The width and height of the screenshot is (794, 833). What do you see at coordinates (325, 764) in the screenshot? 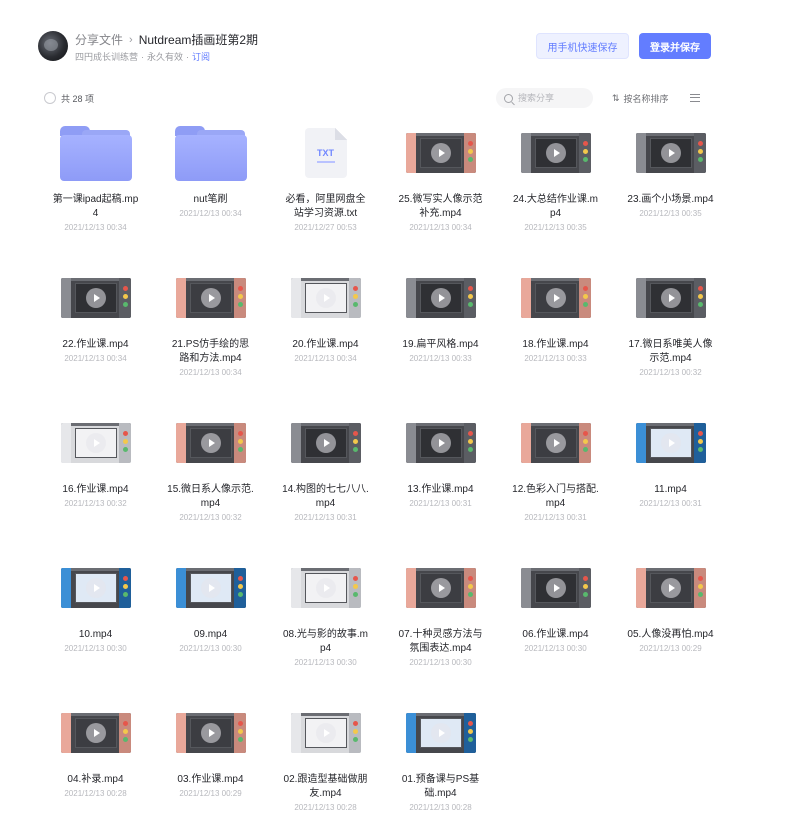
I see `file-item-video: 02.跟造型基础做朋友.mp4 2021/12/13 00:28` at bounding box center [325, 764].